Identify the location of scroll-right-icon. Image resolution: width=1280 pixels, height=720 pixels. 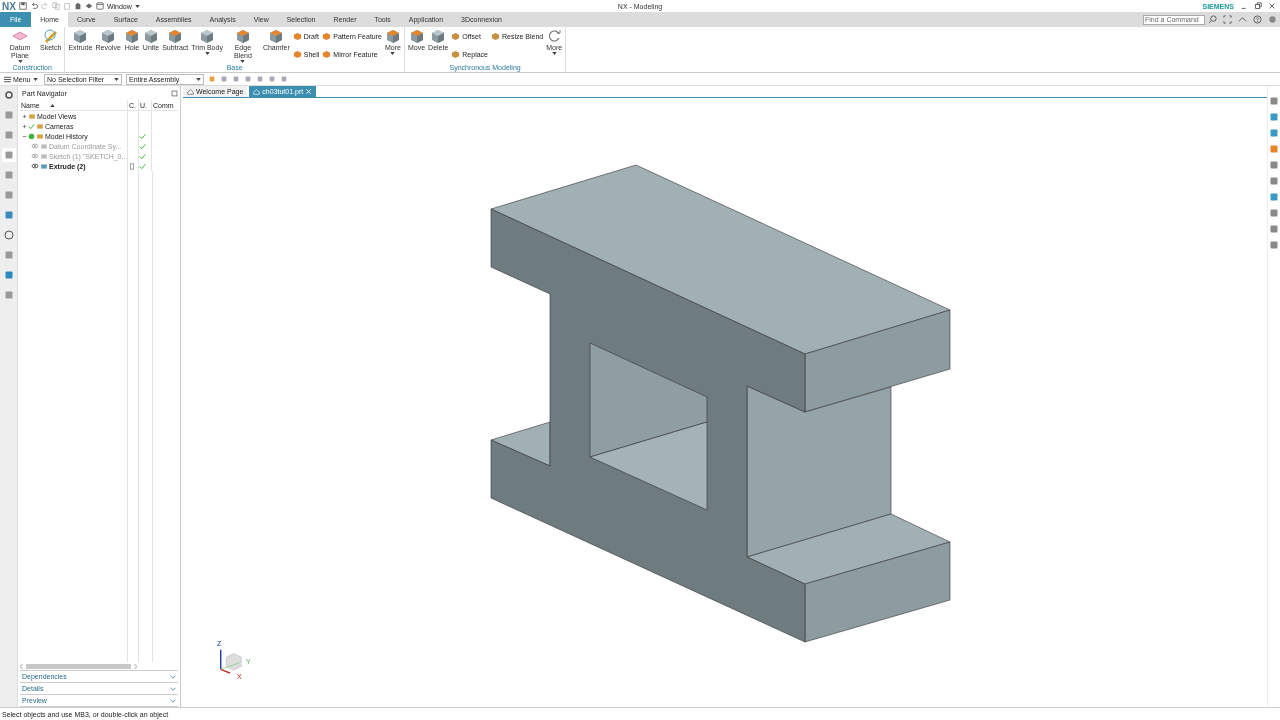
(135, 666).